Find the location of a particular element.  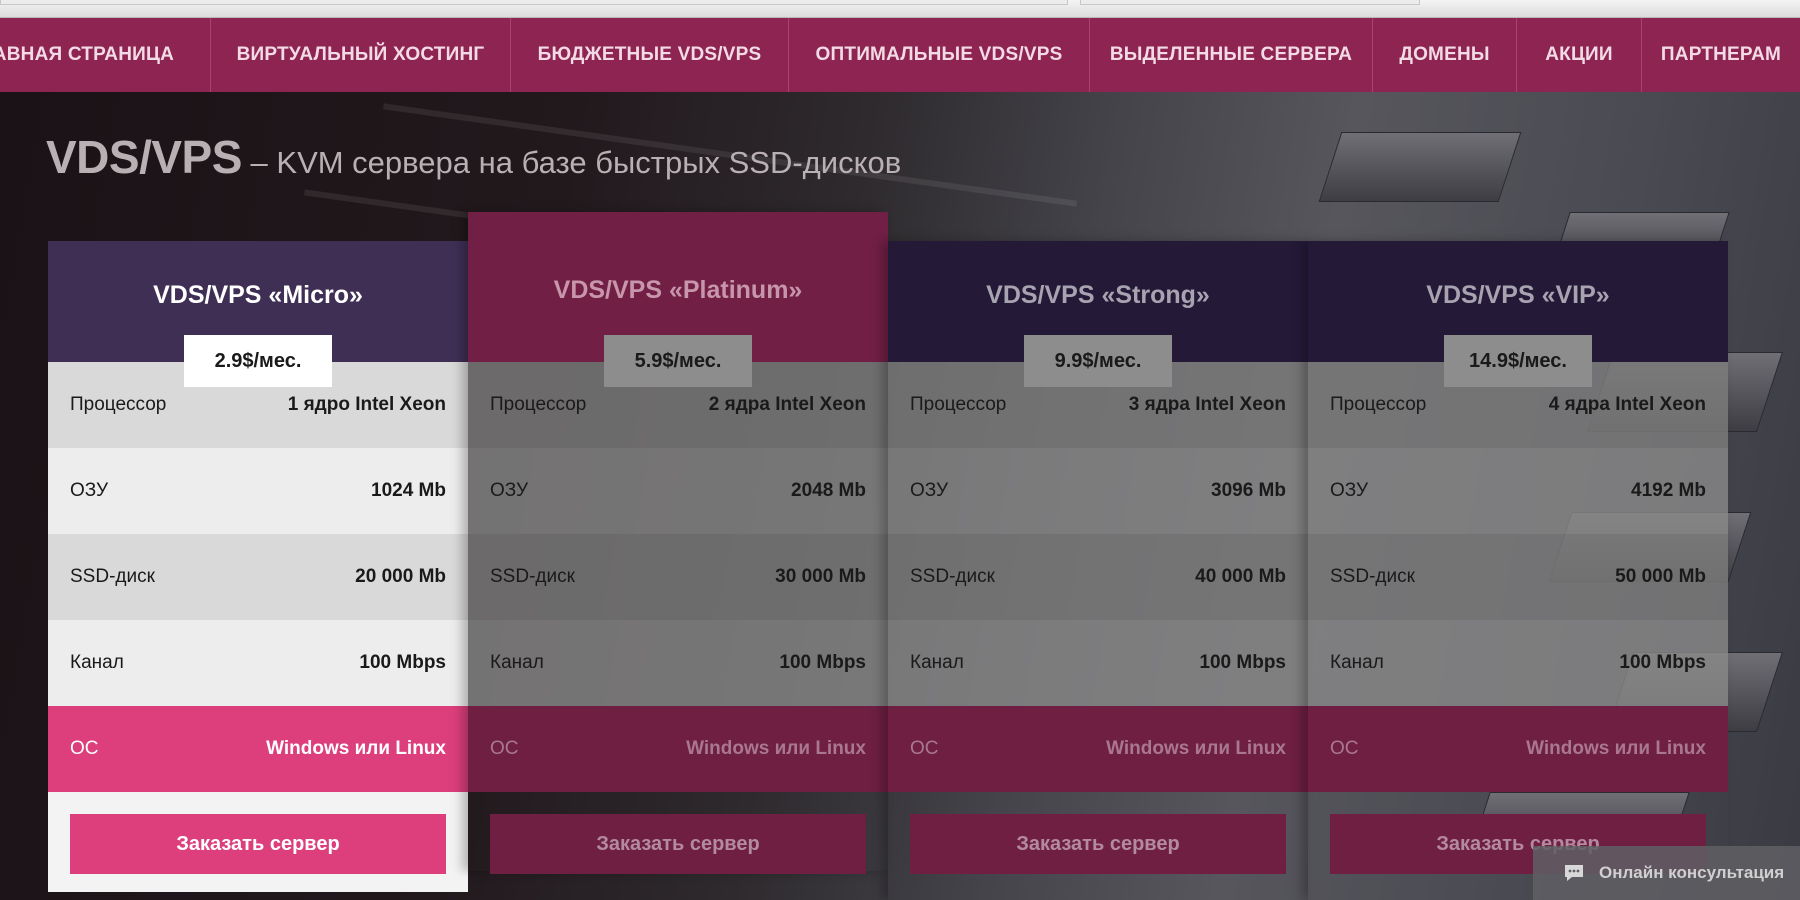

chat-label: Онлайн консультация is located at coordinates (1692, 872).